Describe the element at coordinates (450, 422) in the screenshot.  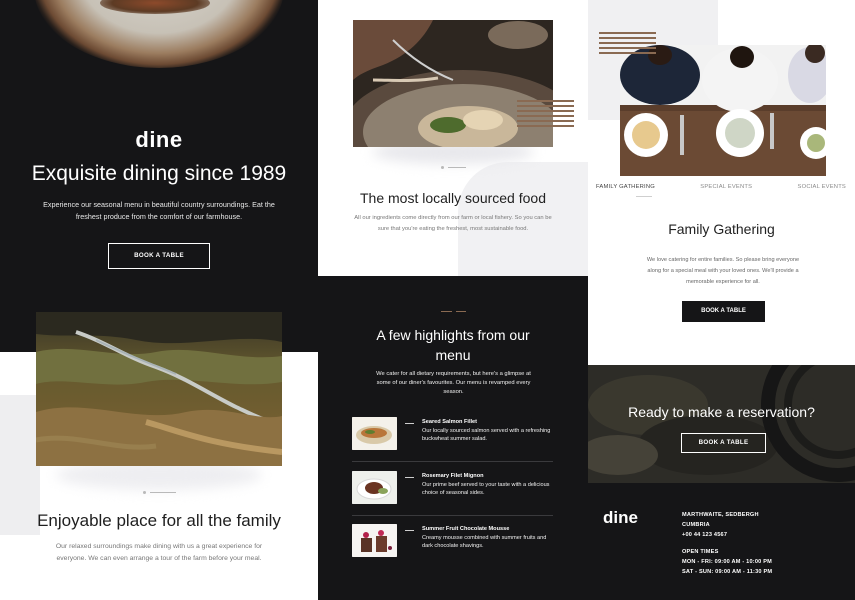
I see `menu-item-name: Seared Salmon Fillet` at that location.